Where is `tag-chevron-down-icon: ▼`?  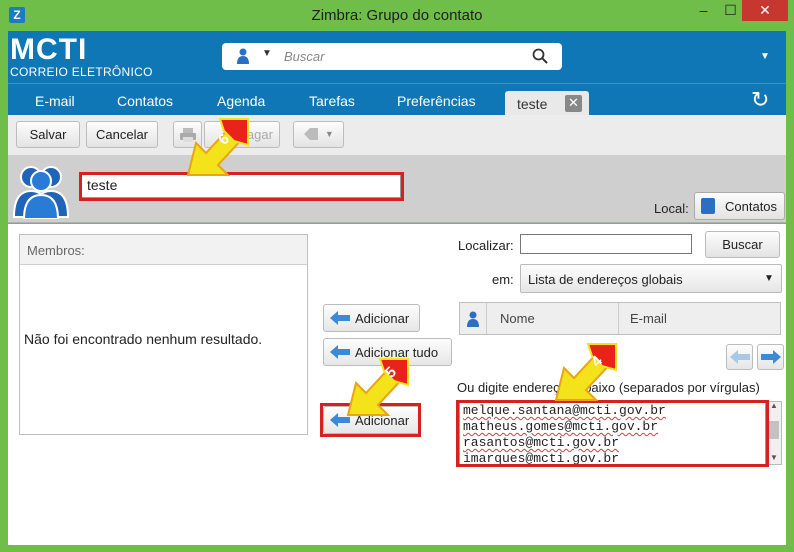 tag-chevron-down-icon: ▼ is located at coordinates (329, 134).